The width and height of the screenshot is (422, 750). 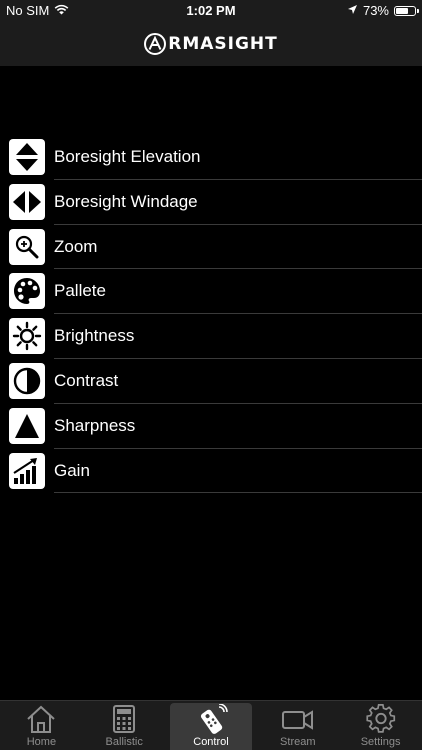 I want to click on left-right-arrows-icon, so click(x=27, y=201).